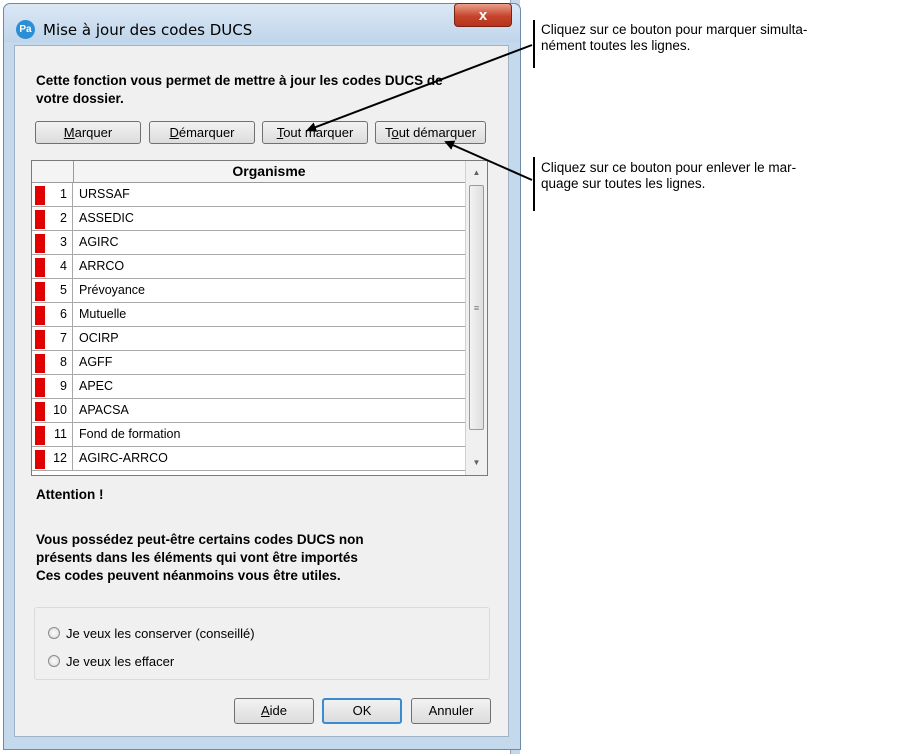 This screenshot has width=911, height=754. I want to click on callout-arrows, so click(419, 112).